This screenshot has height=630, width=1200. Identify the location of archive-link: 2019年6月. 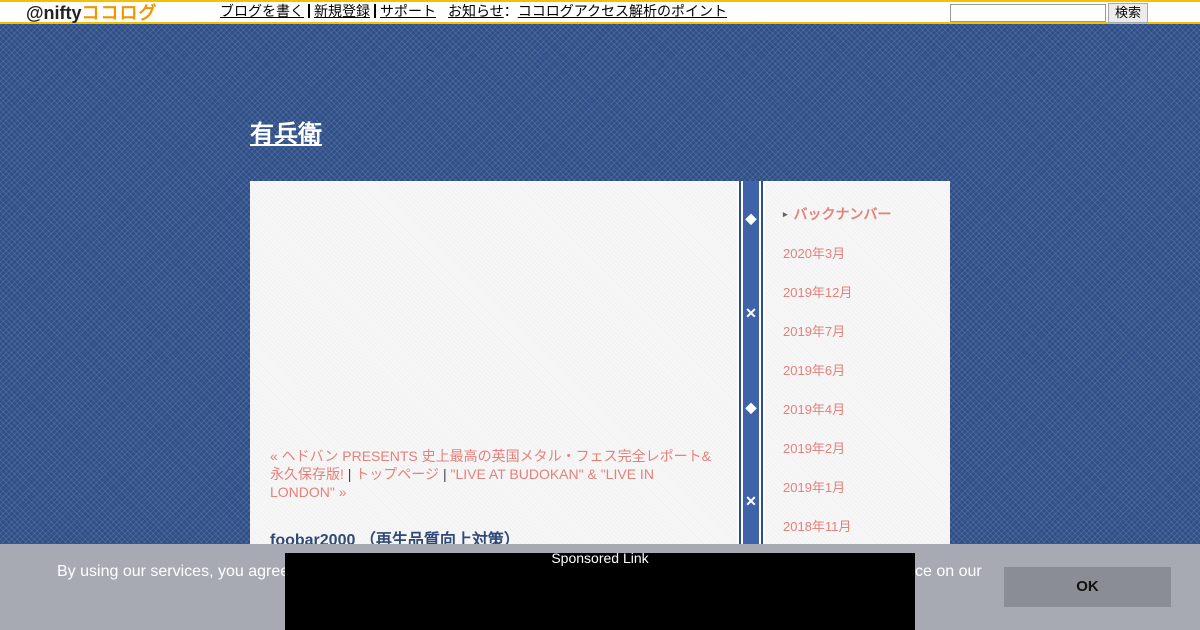
(814, 369).